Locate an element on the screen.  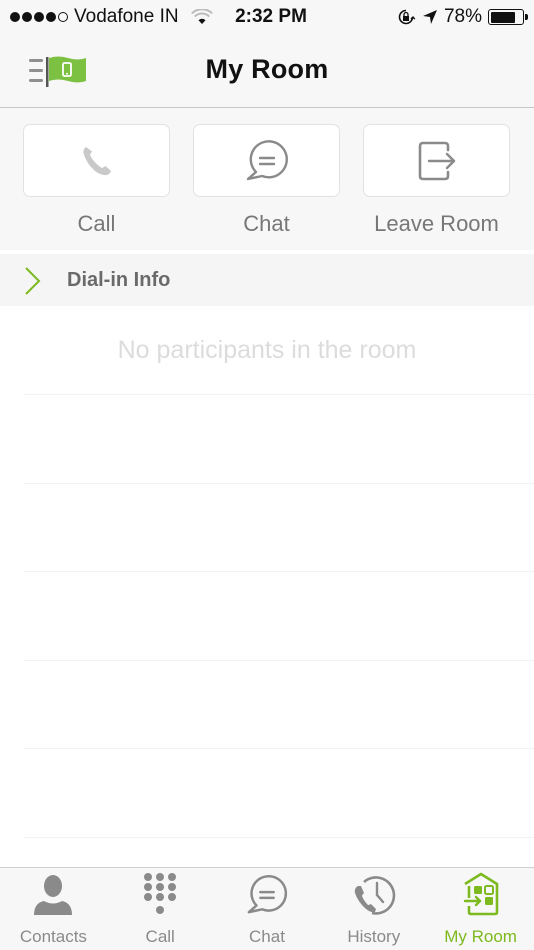
page-title: My Room is located at coordinates (267, 69).